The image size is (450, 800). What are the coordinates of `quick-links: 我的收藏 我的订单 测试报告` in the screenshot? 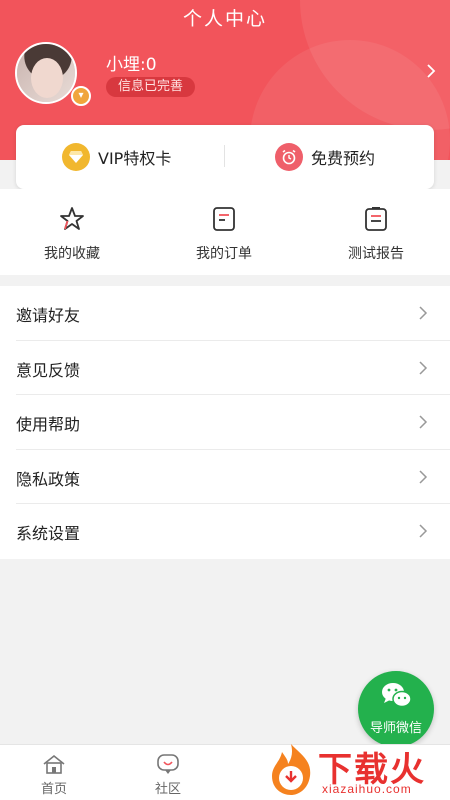 It's located at (225, 232).